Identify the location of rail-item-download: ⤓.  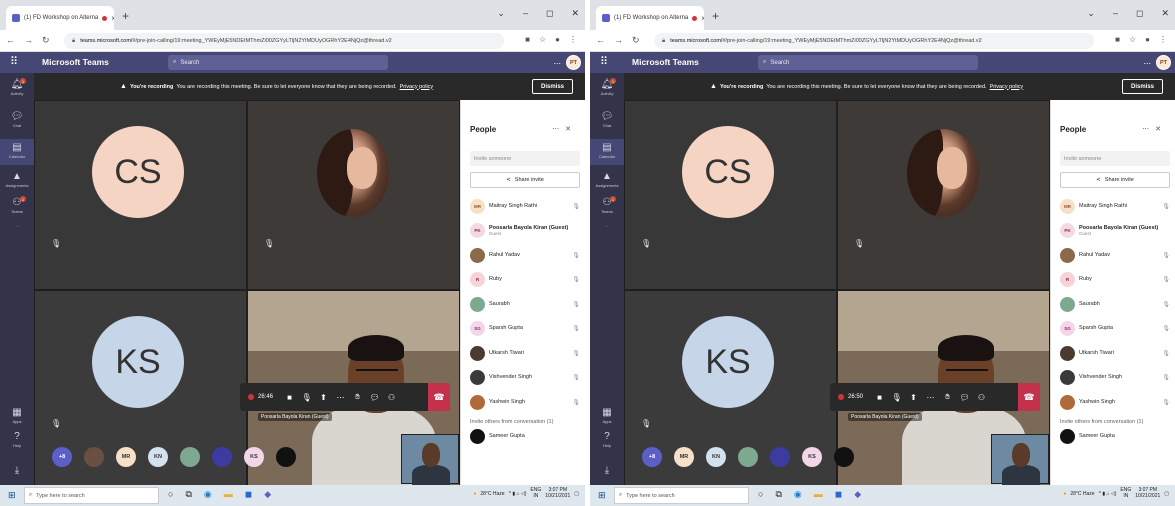
(17, 470).